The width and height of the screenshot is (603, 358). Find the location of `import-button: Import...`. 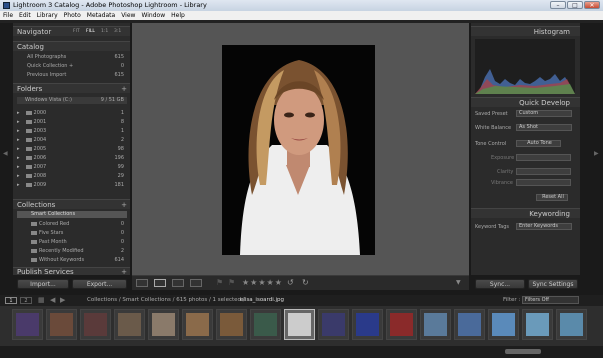

import-button: Import... is located at coordinates (43, 284).